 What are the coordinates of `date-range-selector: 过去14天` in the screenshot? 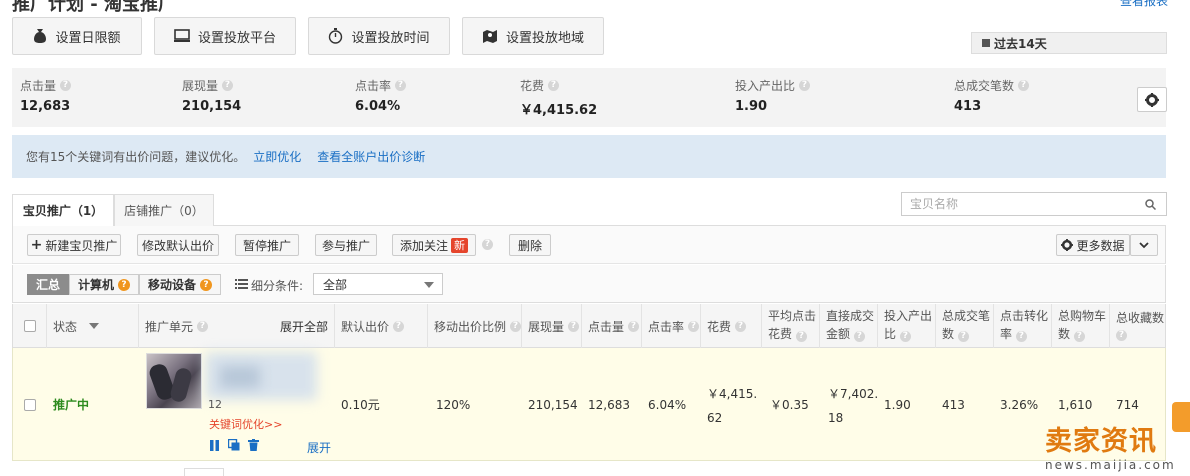 It's located at (1069, 43).